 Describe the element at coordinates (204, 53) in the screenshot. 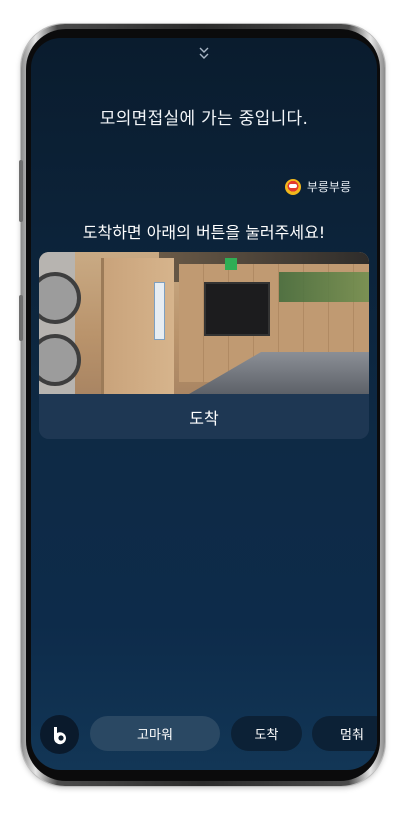

I see `double-chevron-down-icon` at that location.